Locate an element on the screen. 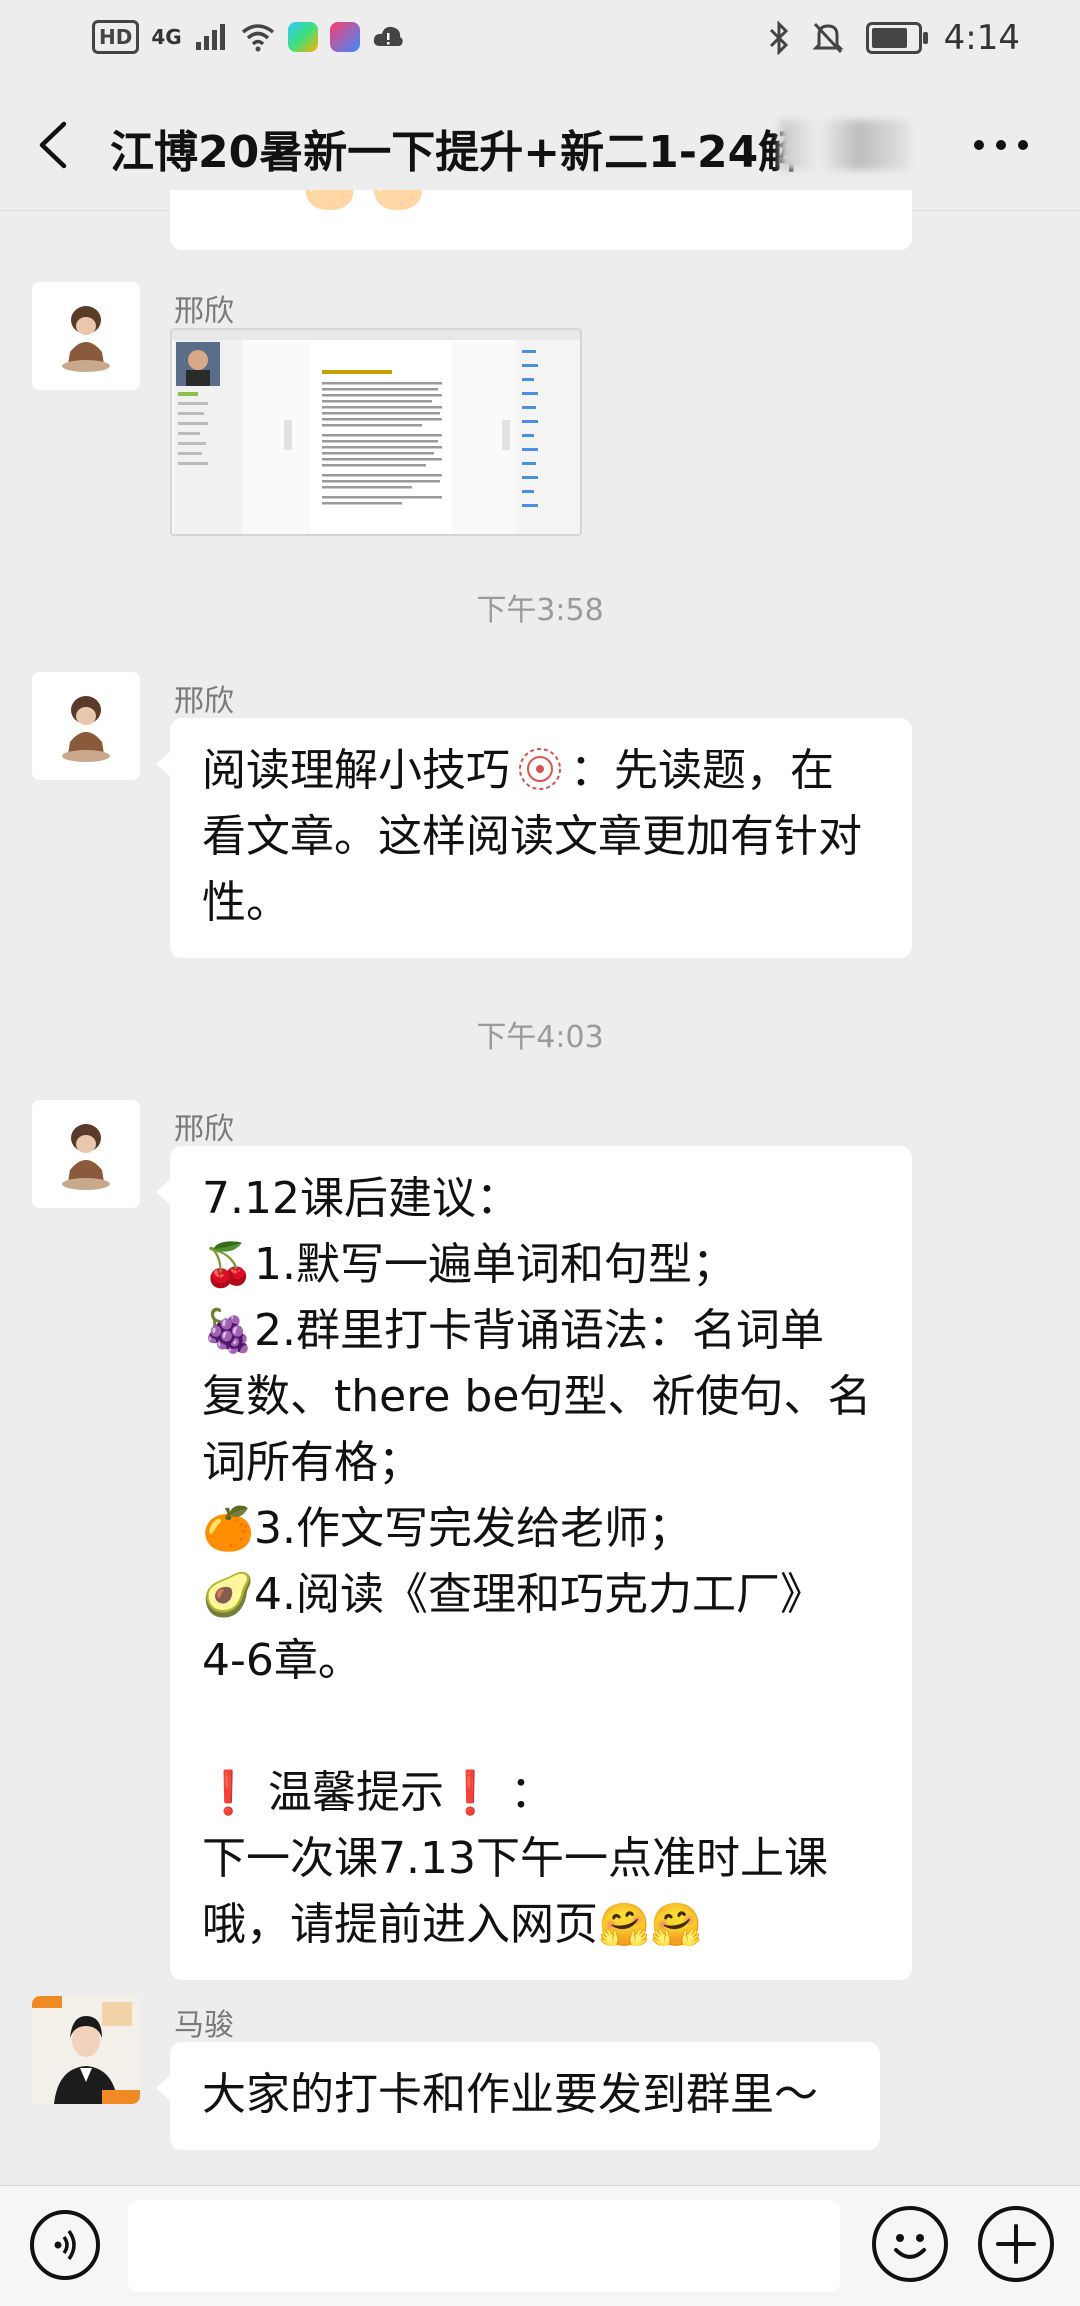 The height and width of the screenshot is (2306, 1080). message-line: 🍊3.作文写完发给老师； is located at coordinates (541, 1529).